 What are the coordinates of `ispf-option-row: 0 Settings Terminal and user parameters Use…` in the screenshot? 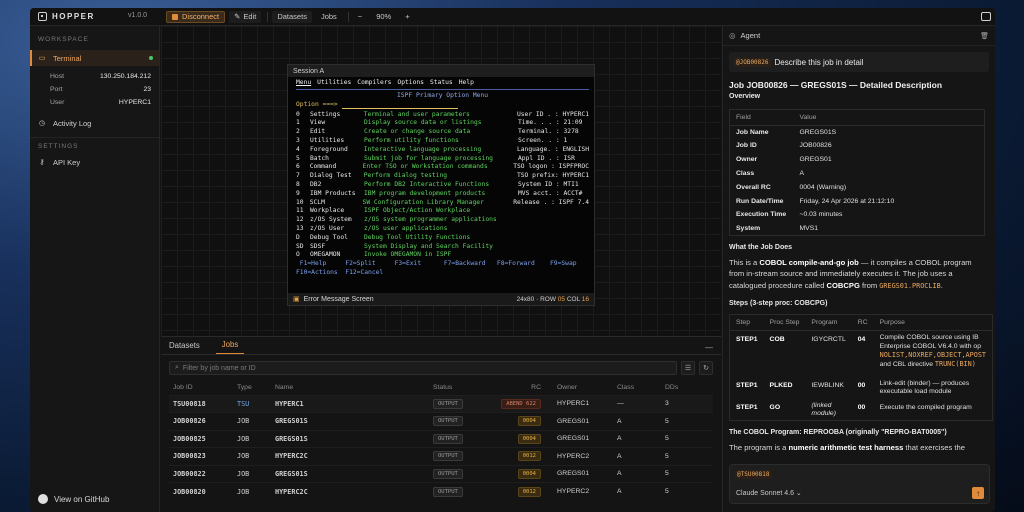 It's located at (442, 115).